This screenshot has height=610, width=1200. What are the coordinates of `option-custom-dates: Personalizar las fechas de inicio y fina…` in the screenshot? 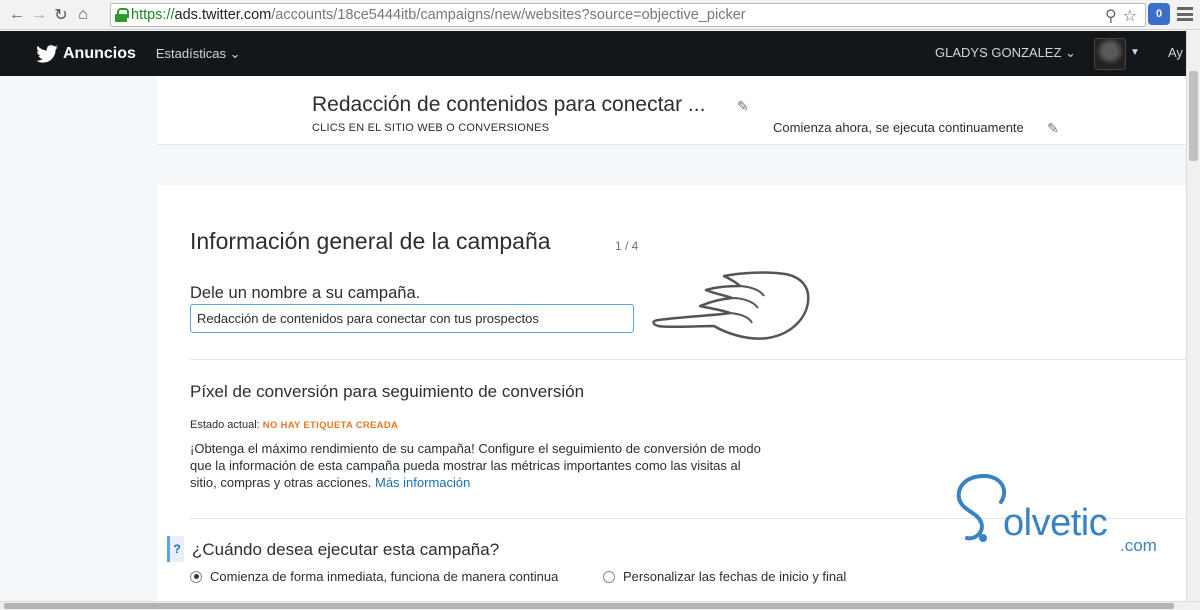 It's located at (724, 576).